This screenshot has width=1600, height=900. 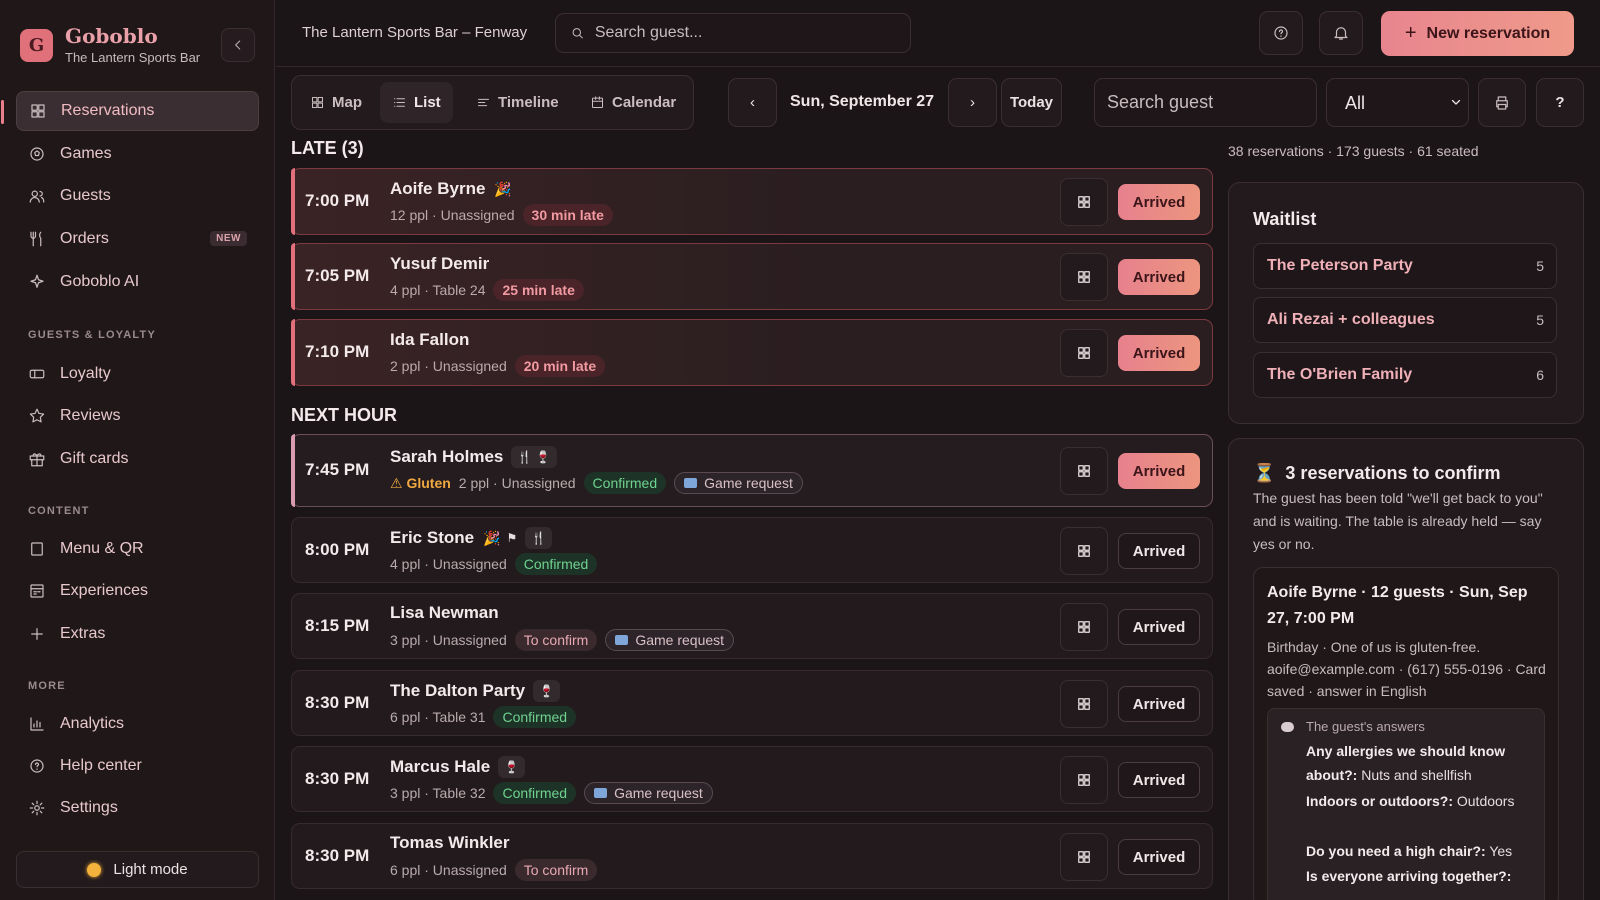 What do you see at coordinates (1405, 375) in the screenshot?
I see `waitlist-item: The O'Brien Family 6` at bounding box center [1405, 375].